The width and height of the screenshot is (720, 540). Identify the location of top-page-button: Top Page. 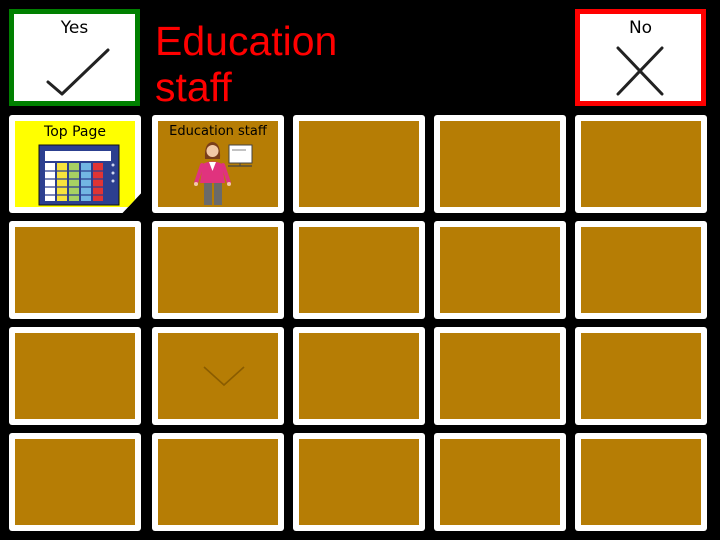
(75, 164).